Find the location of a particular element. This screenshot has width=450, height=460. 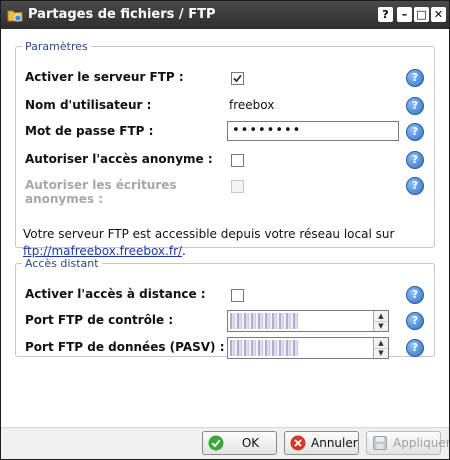

title-bar: Partages de fichiers / FTP ? – □ ✕ is located at coordinates (225, 15).